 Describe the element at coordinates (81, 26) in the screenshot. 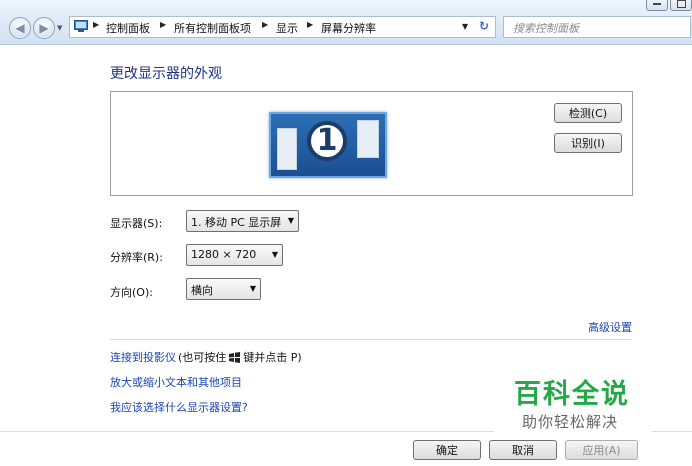

I see `control-panel-icon` at that location.